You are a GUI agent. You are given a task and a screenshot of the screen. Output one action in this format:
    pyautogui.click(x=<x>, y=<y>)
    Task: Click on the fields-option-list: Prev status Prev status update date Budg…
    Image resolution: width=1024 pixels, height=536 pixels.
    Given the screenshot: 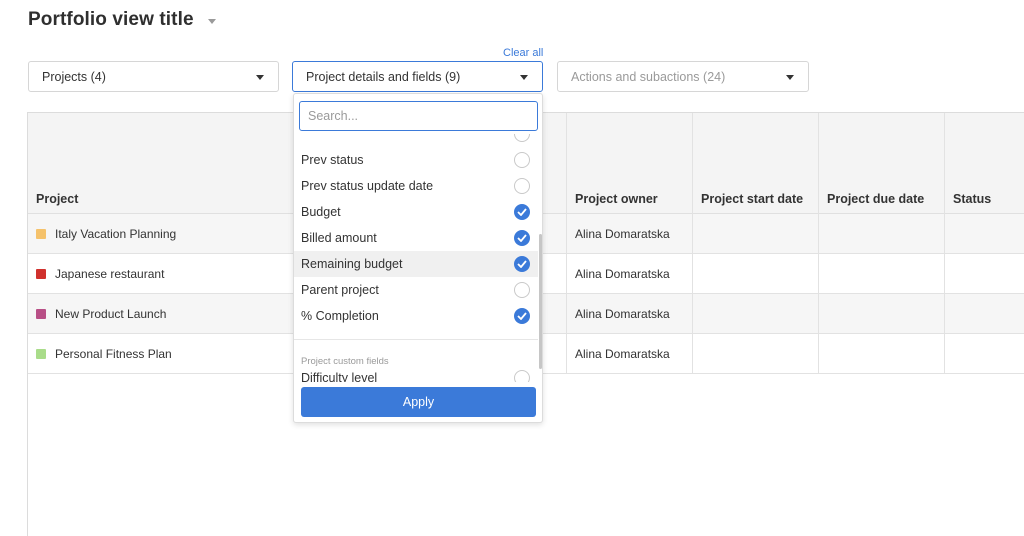 What is the action you would take?
    pyautogui.click(x=418, y=258)
    